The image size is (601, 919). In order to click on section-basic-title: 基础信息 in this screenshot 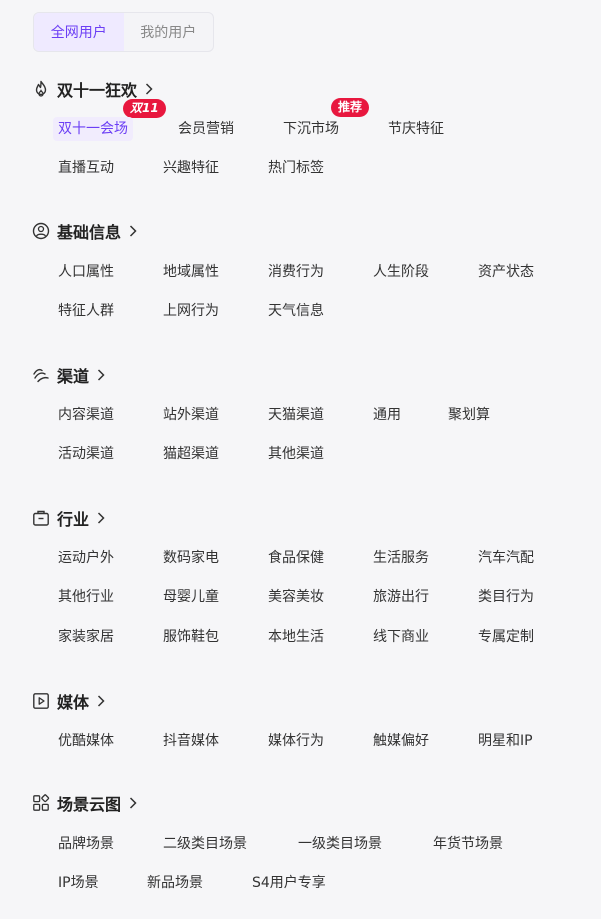, I will do `click(85, 231)`.